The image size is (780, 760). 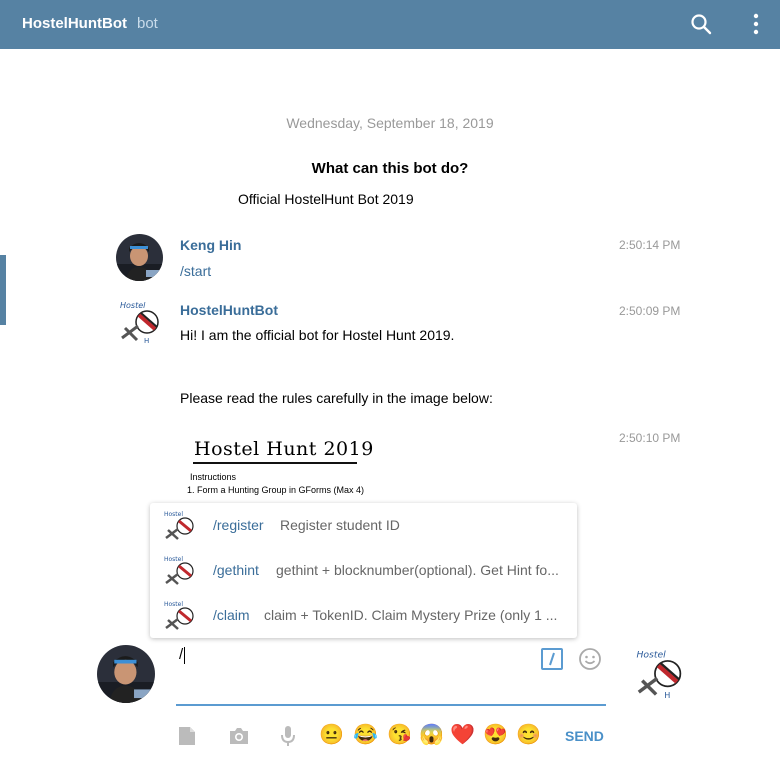 I want to click on command-description: Register student ID, so click(x=340, y=525).